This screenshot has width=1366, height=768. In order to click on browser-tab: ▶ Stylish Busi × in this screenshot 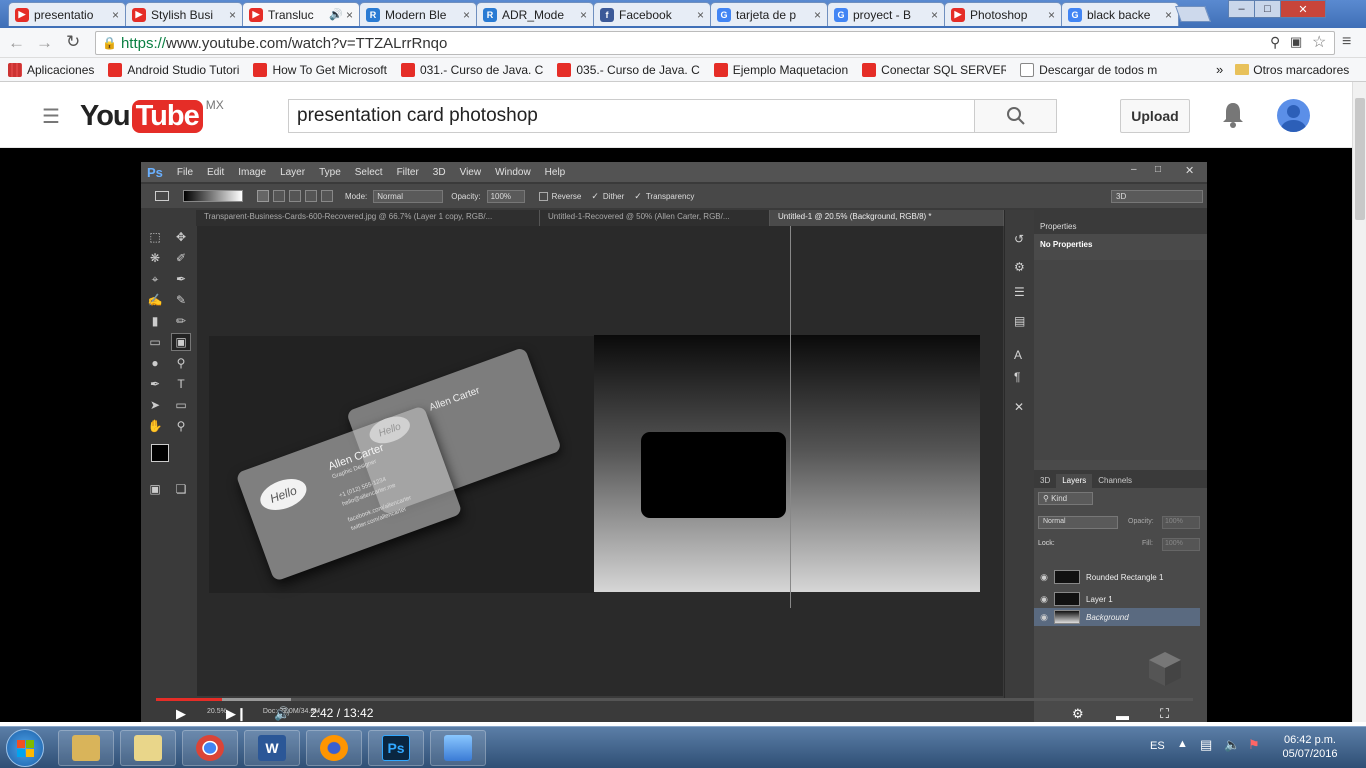, I will do `click(184, 14)`.